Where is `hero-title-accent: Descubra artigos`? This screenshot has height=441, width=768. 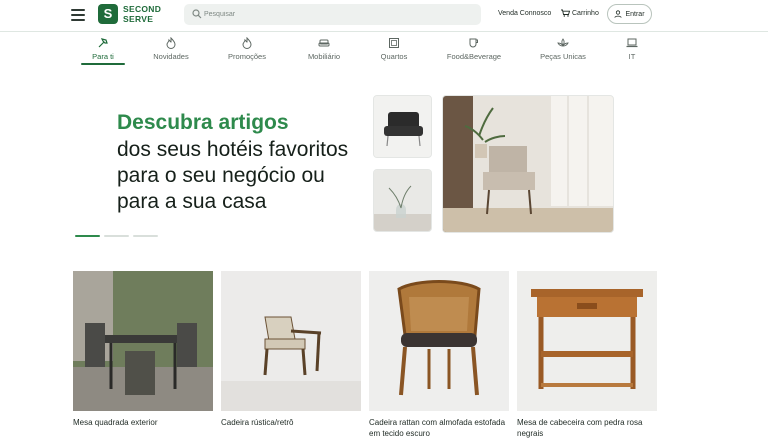
hero-title-accent: Descubra artigos is located at coordinates (203, 122).